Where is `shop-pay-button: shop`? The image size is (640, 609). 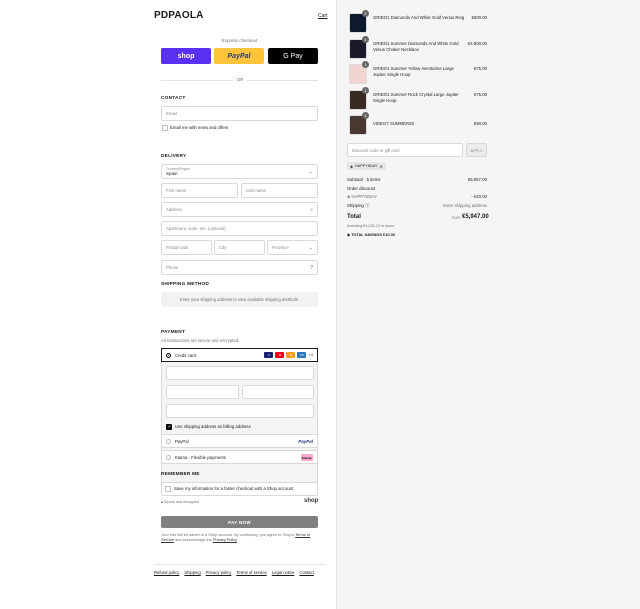
shop-pay-button: shop is located at coordinates (186, 56).